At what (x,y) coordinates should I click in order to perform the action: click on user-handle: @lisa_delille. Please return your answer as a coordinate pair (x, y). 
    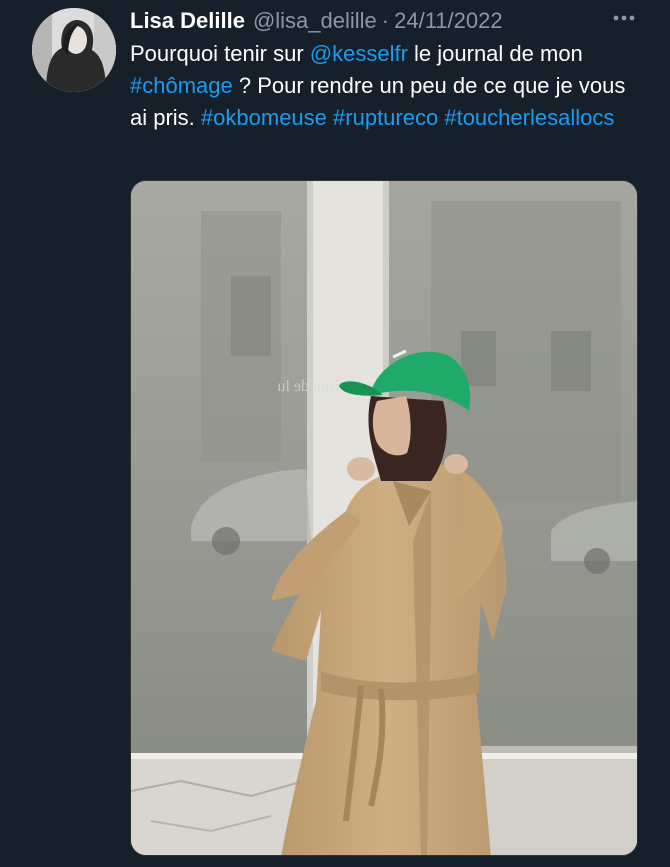
    Looking at the image, I should click on (315, 21).